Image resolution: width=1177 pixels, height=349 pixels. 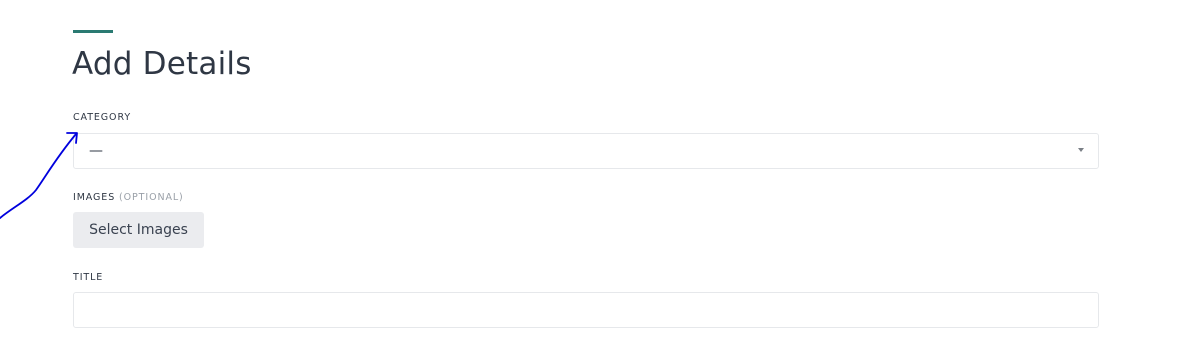 I want to click on title-input, so click(x=586, y=310).